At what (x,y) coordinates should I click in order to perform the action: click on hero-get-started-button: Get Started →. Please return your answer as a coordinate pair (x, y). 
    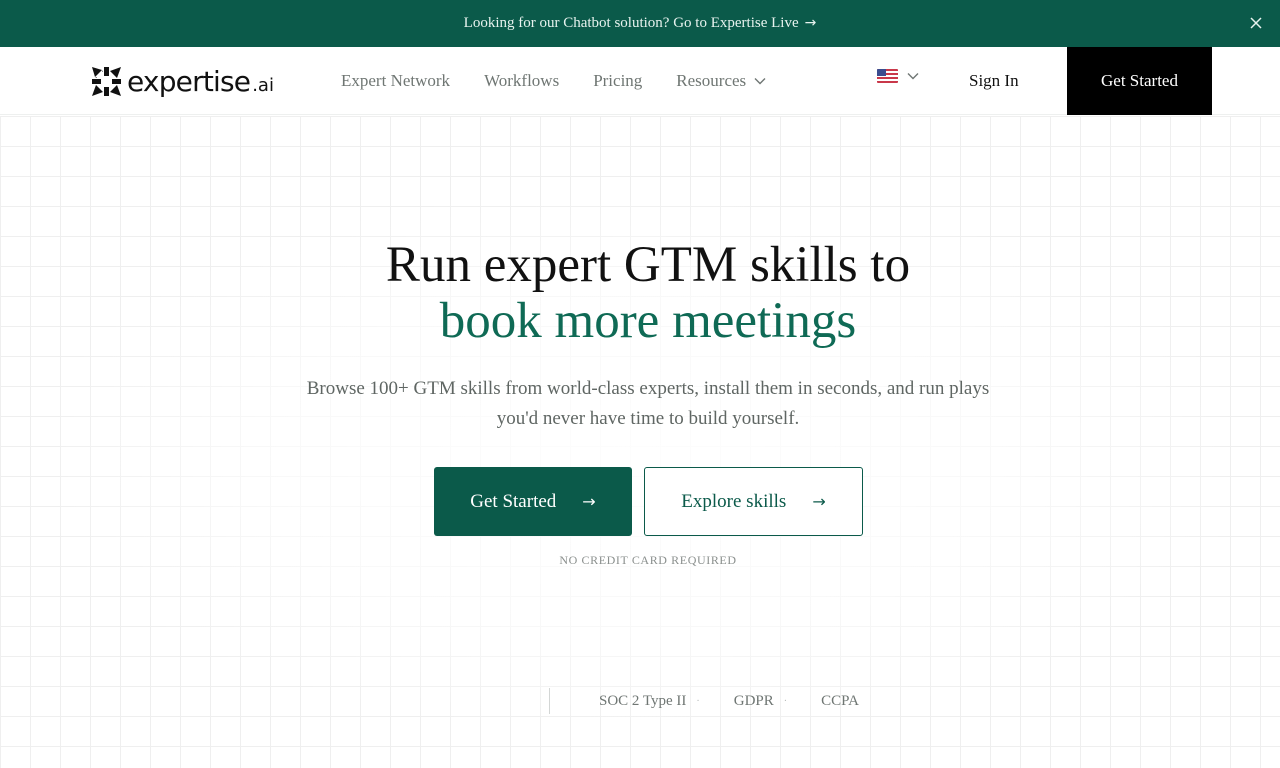
    Looking at the image, I should click on (533, 501).